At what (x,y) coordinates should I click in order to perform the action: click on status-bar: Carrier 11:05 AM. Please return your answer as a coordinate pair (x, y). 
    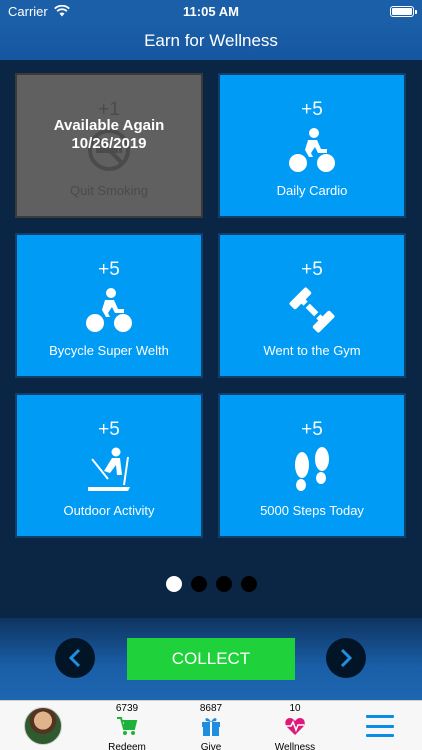
    Looking at the image, I should click on (211, 11).